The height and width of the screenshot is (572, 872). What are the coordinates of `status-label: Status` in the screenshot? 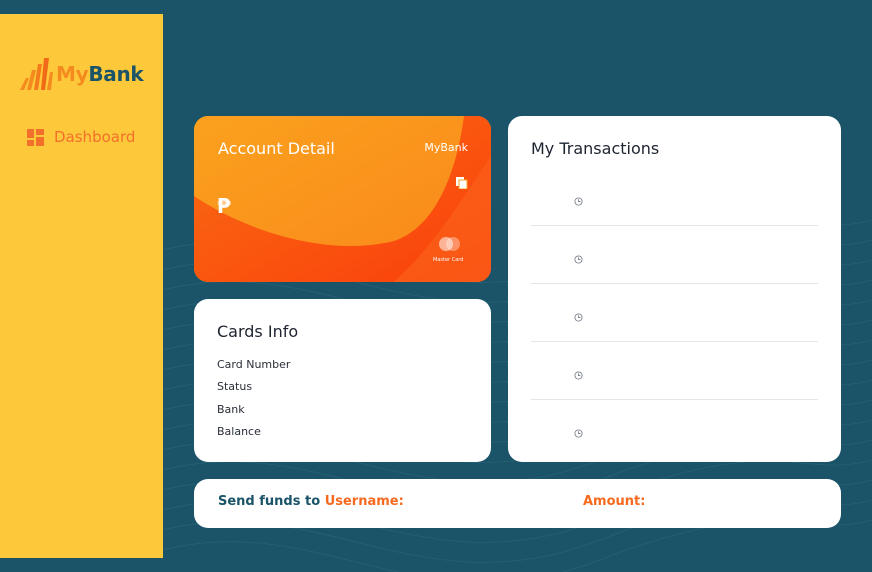 It's located at (235, 386).